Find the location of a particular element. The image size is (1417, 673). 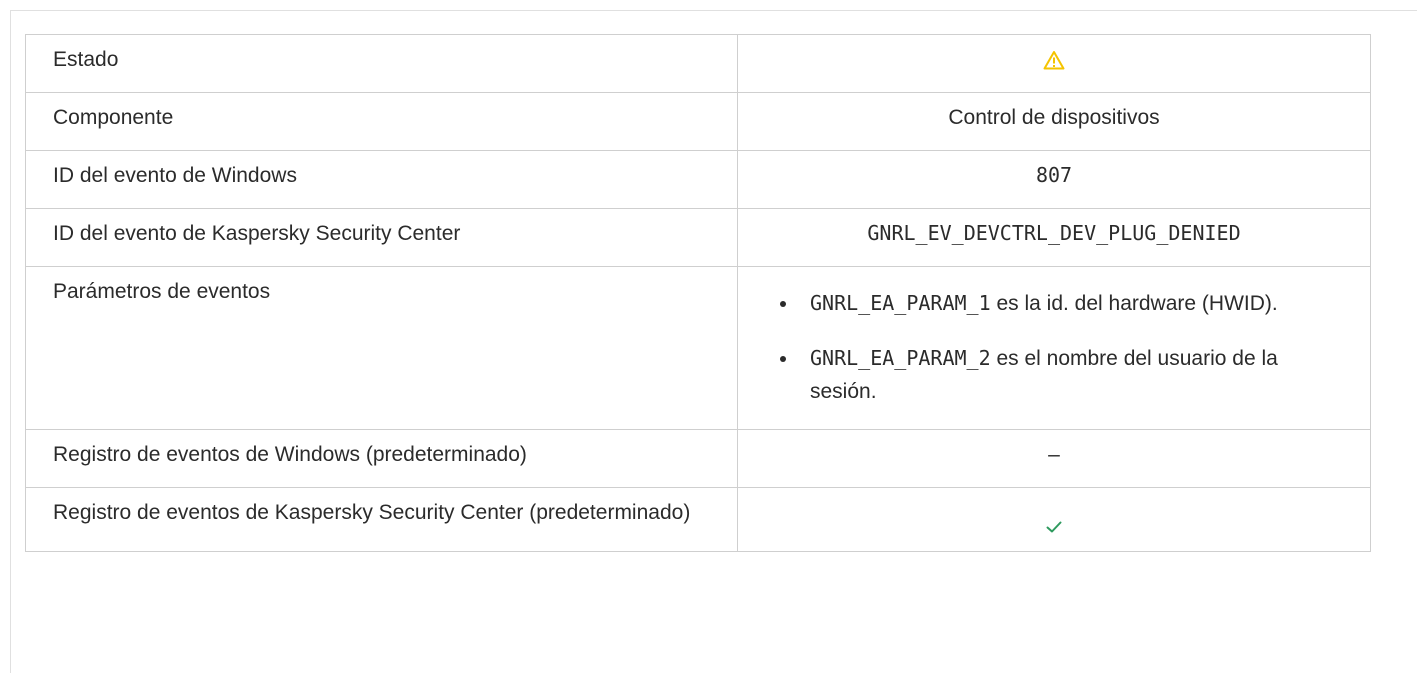

table-row-componente: Componente Control de dispositivos is located at coordinates (698, 121).